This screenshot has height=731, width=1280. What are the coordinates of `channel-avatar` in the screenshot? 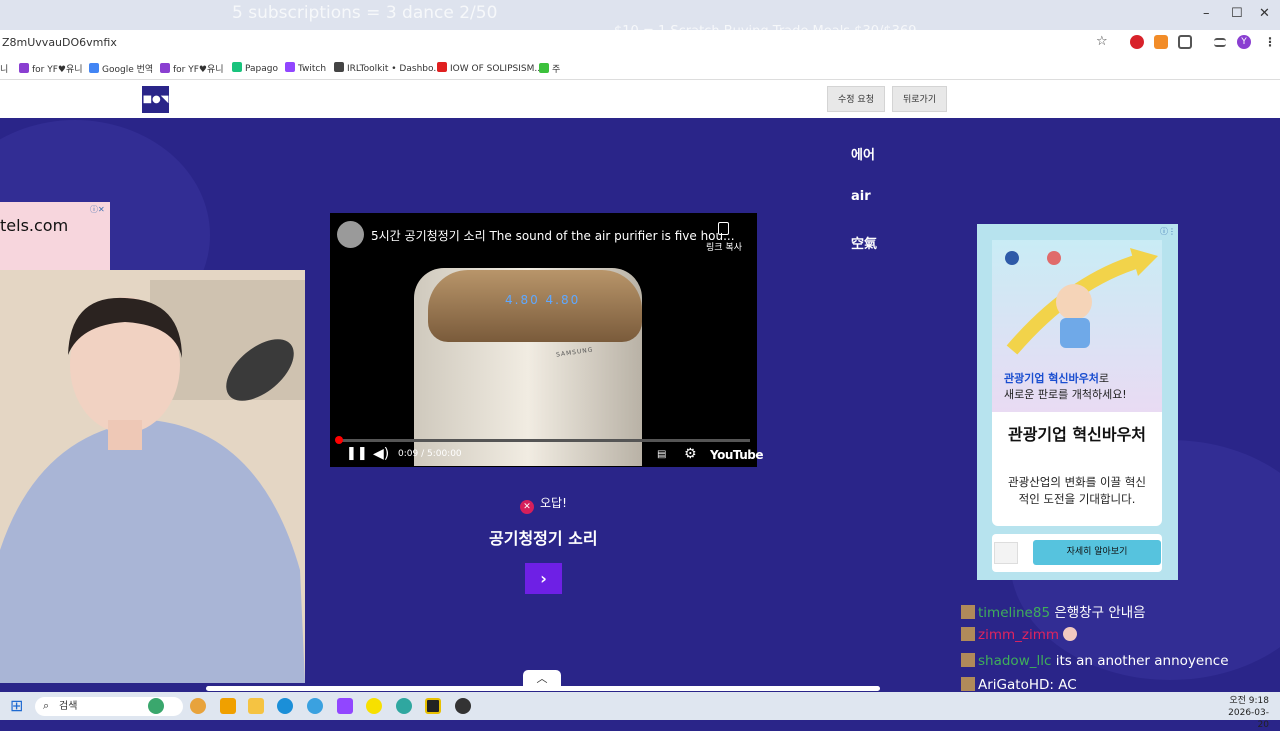 It's located at (350, 234).